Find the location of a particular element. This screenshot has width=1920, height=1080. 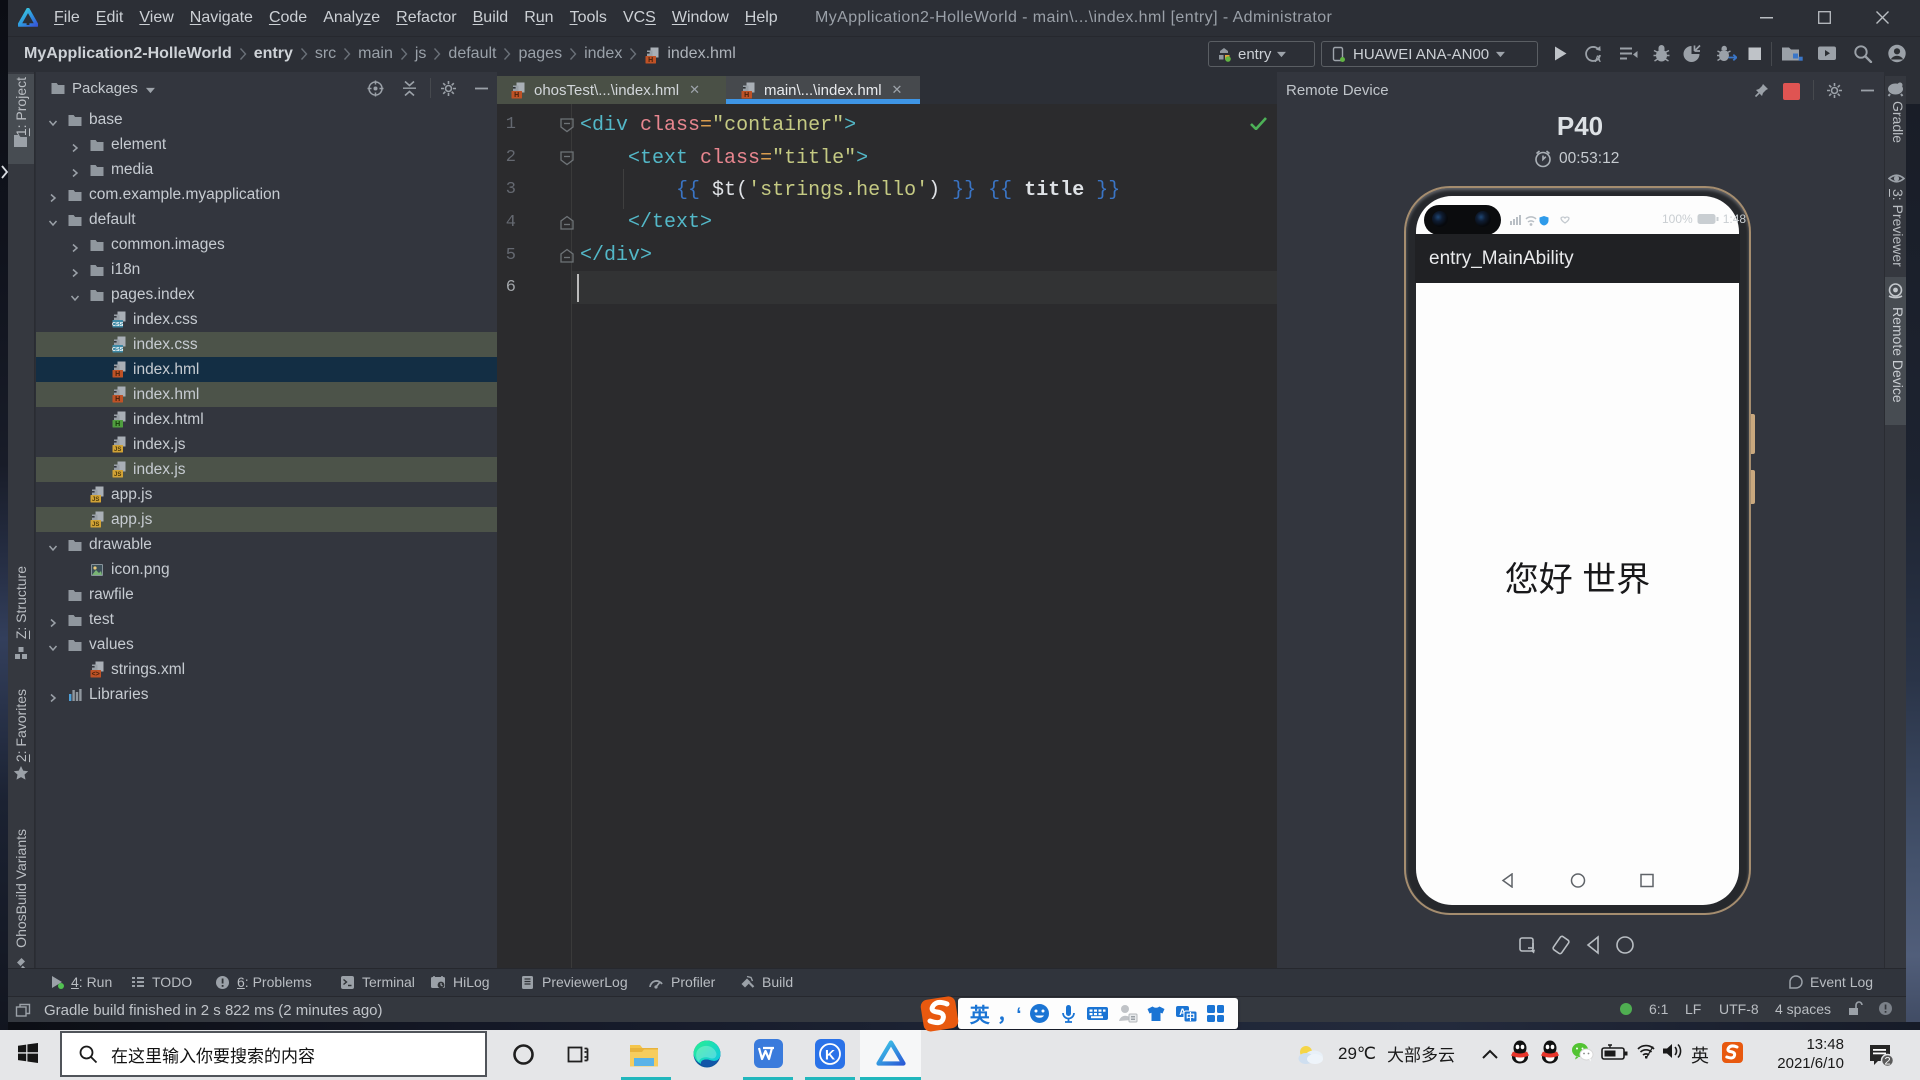

svg-text: A is located at coordinates (1598, 58).